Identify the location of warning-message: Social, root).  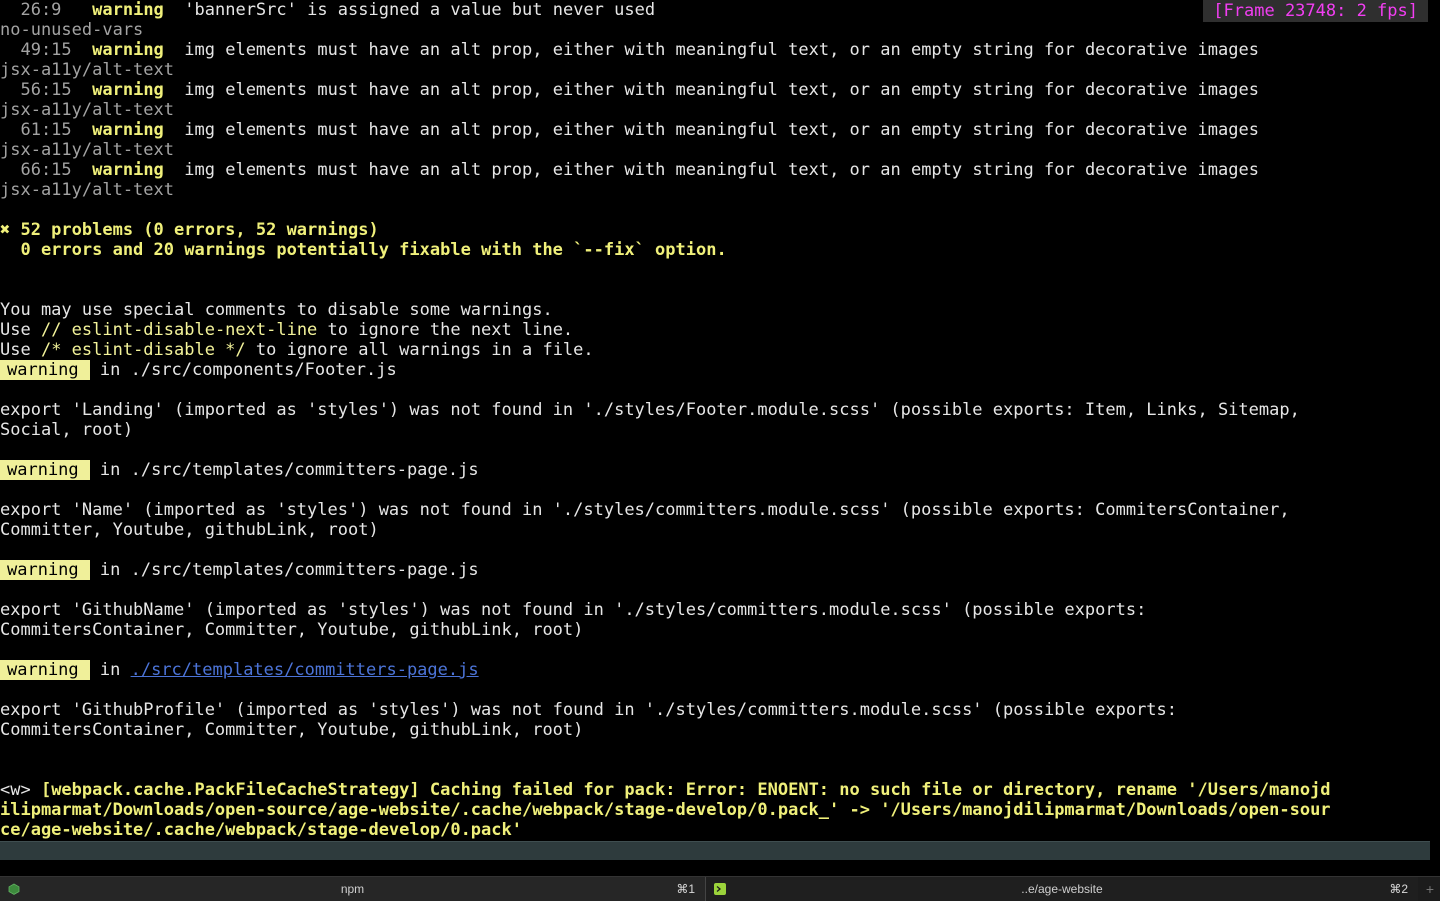
(67, 430).